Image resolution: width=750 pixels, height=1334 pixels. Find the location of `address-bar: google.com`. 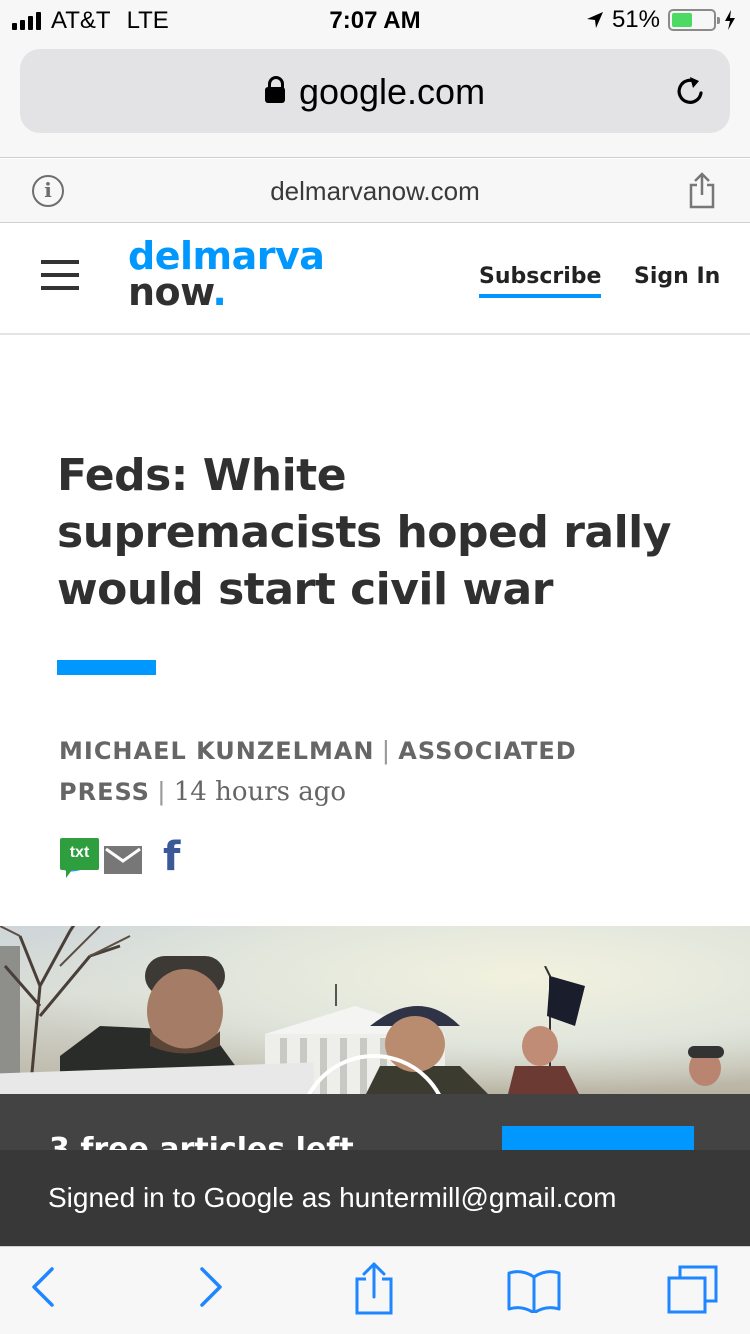

address-bar: google.com is located at coordinates (375, 91).